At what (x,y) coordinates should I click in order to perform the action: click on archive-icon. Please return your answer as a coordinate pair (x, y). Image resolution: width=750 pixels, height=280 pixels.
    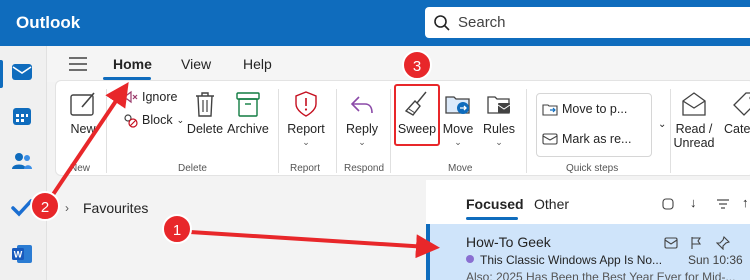
    Looking at the image, I should click on (248, 104).